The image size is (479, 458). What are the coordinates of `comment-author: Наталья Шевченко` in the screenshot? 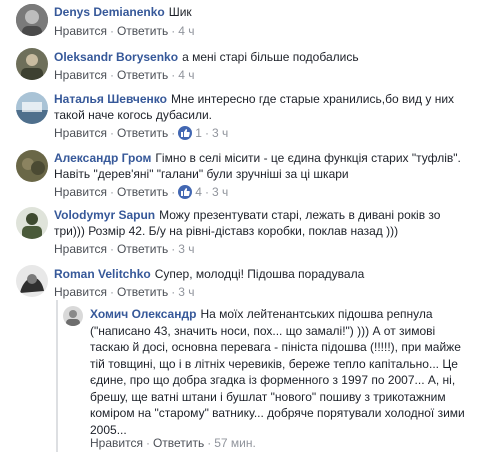 It's located at (110, 99).